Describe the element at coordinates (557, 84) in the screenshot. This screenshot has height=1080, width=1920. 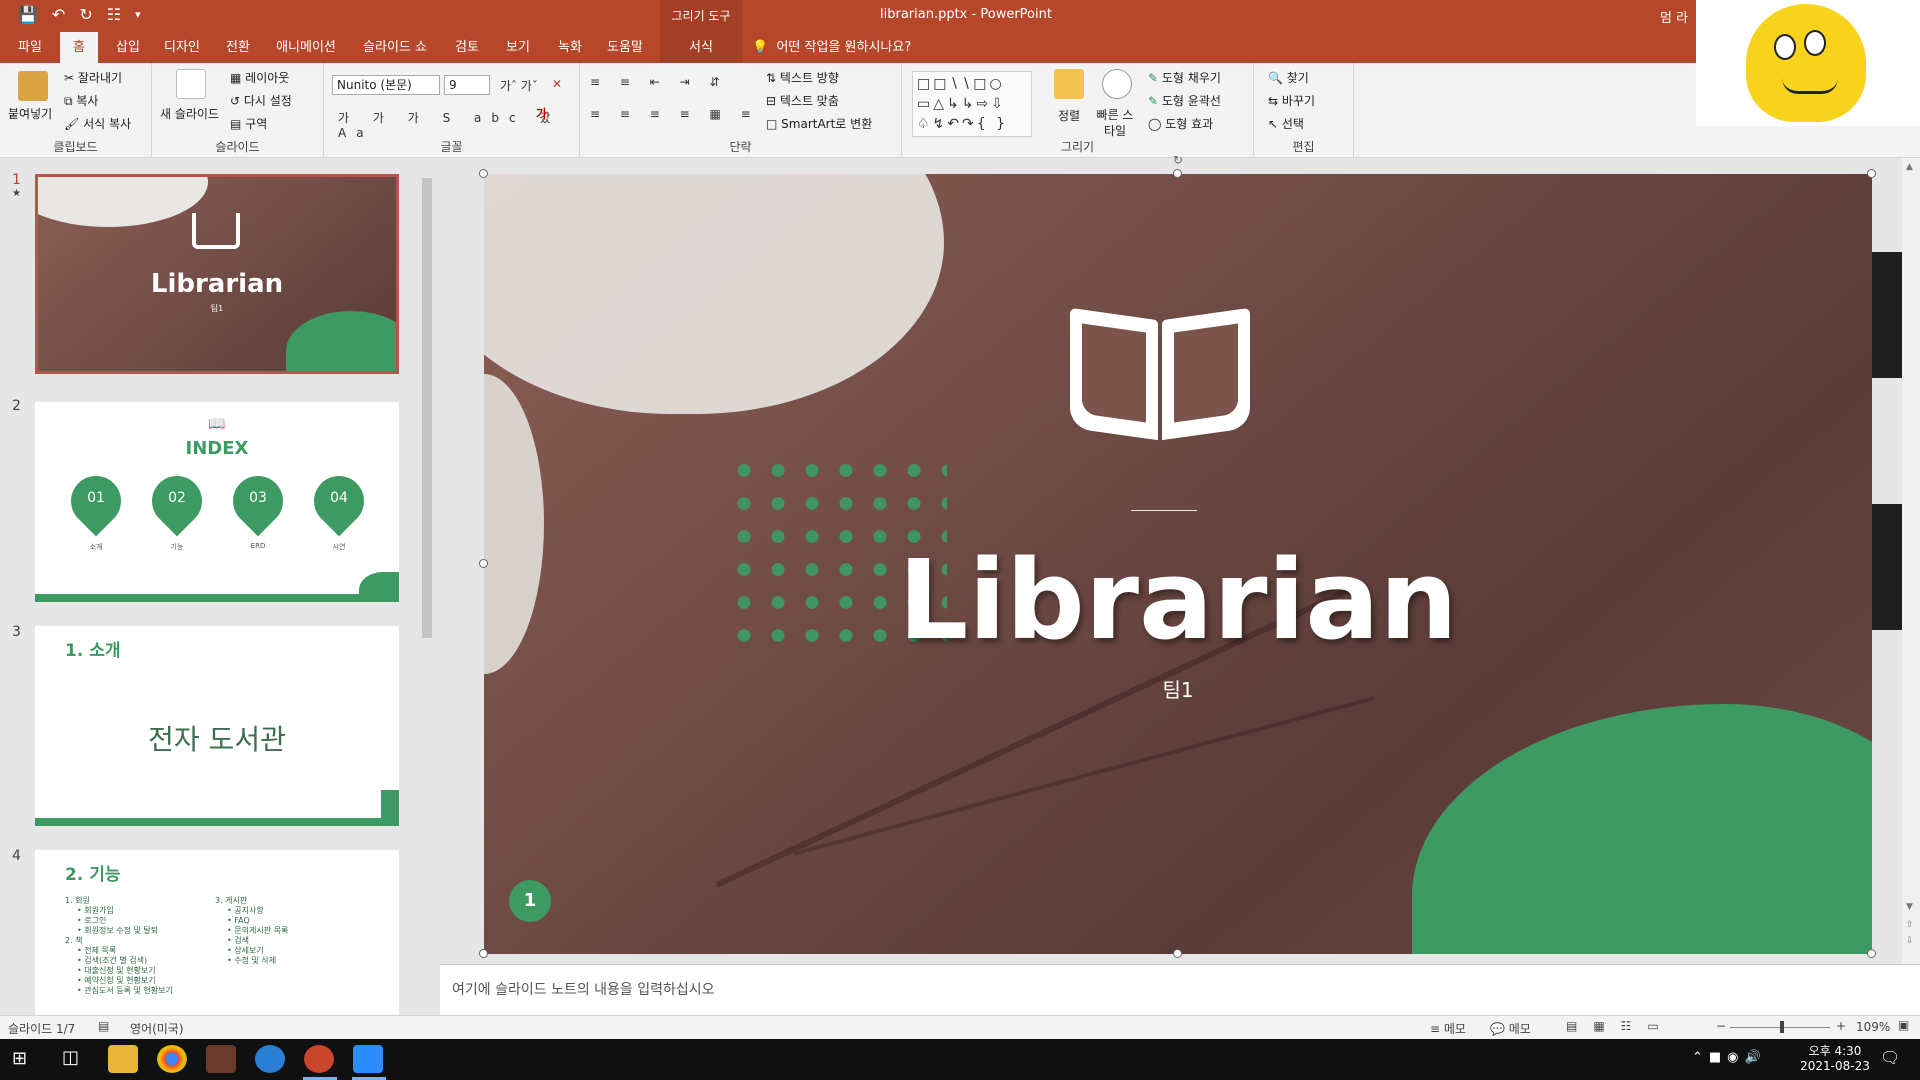
I see `clear-format-icon: ✕` at that location.